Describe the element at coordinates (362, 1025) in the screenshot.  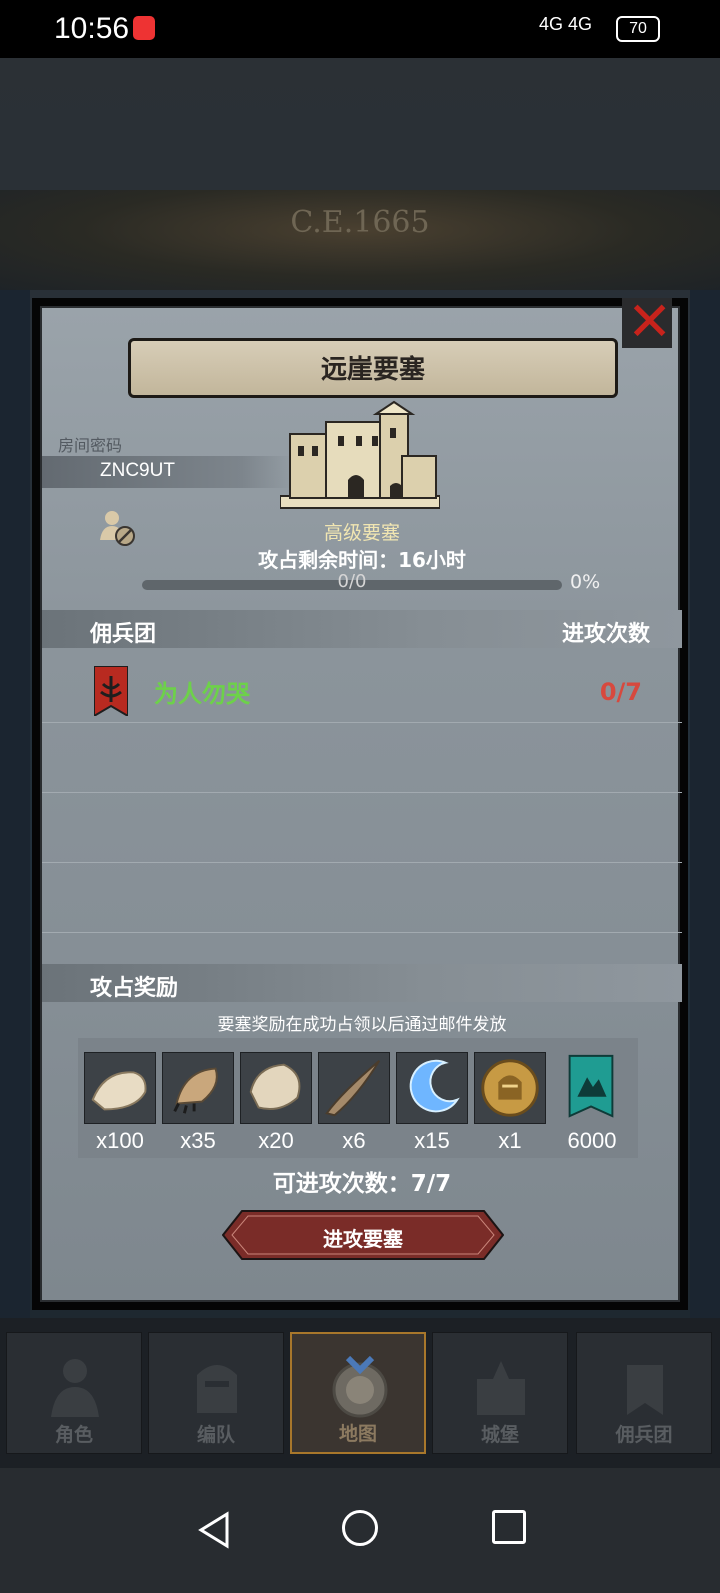
I see `reward-note: 要塞奖励在成功占领以后通过邮件发放` at that location.